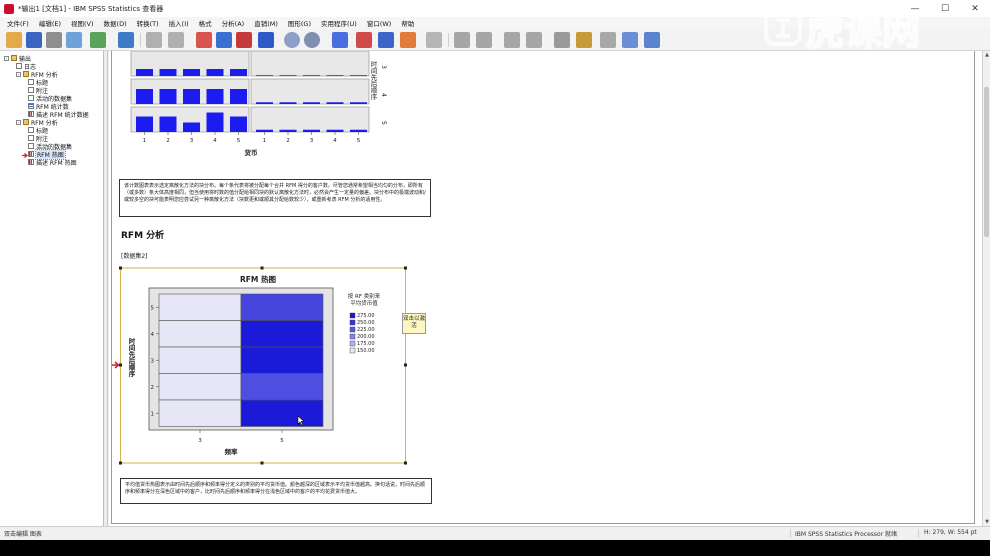  I want to click on menu-item-9: 图形(G), so click(299, 23).